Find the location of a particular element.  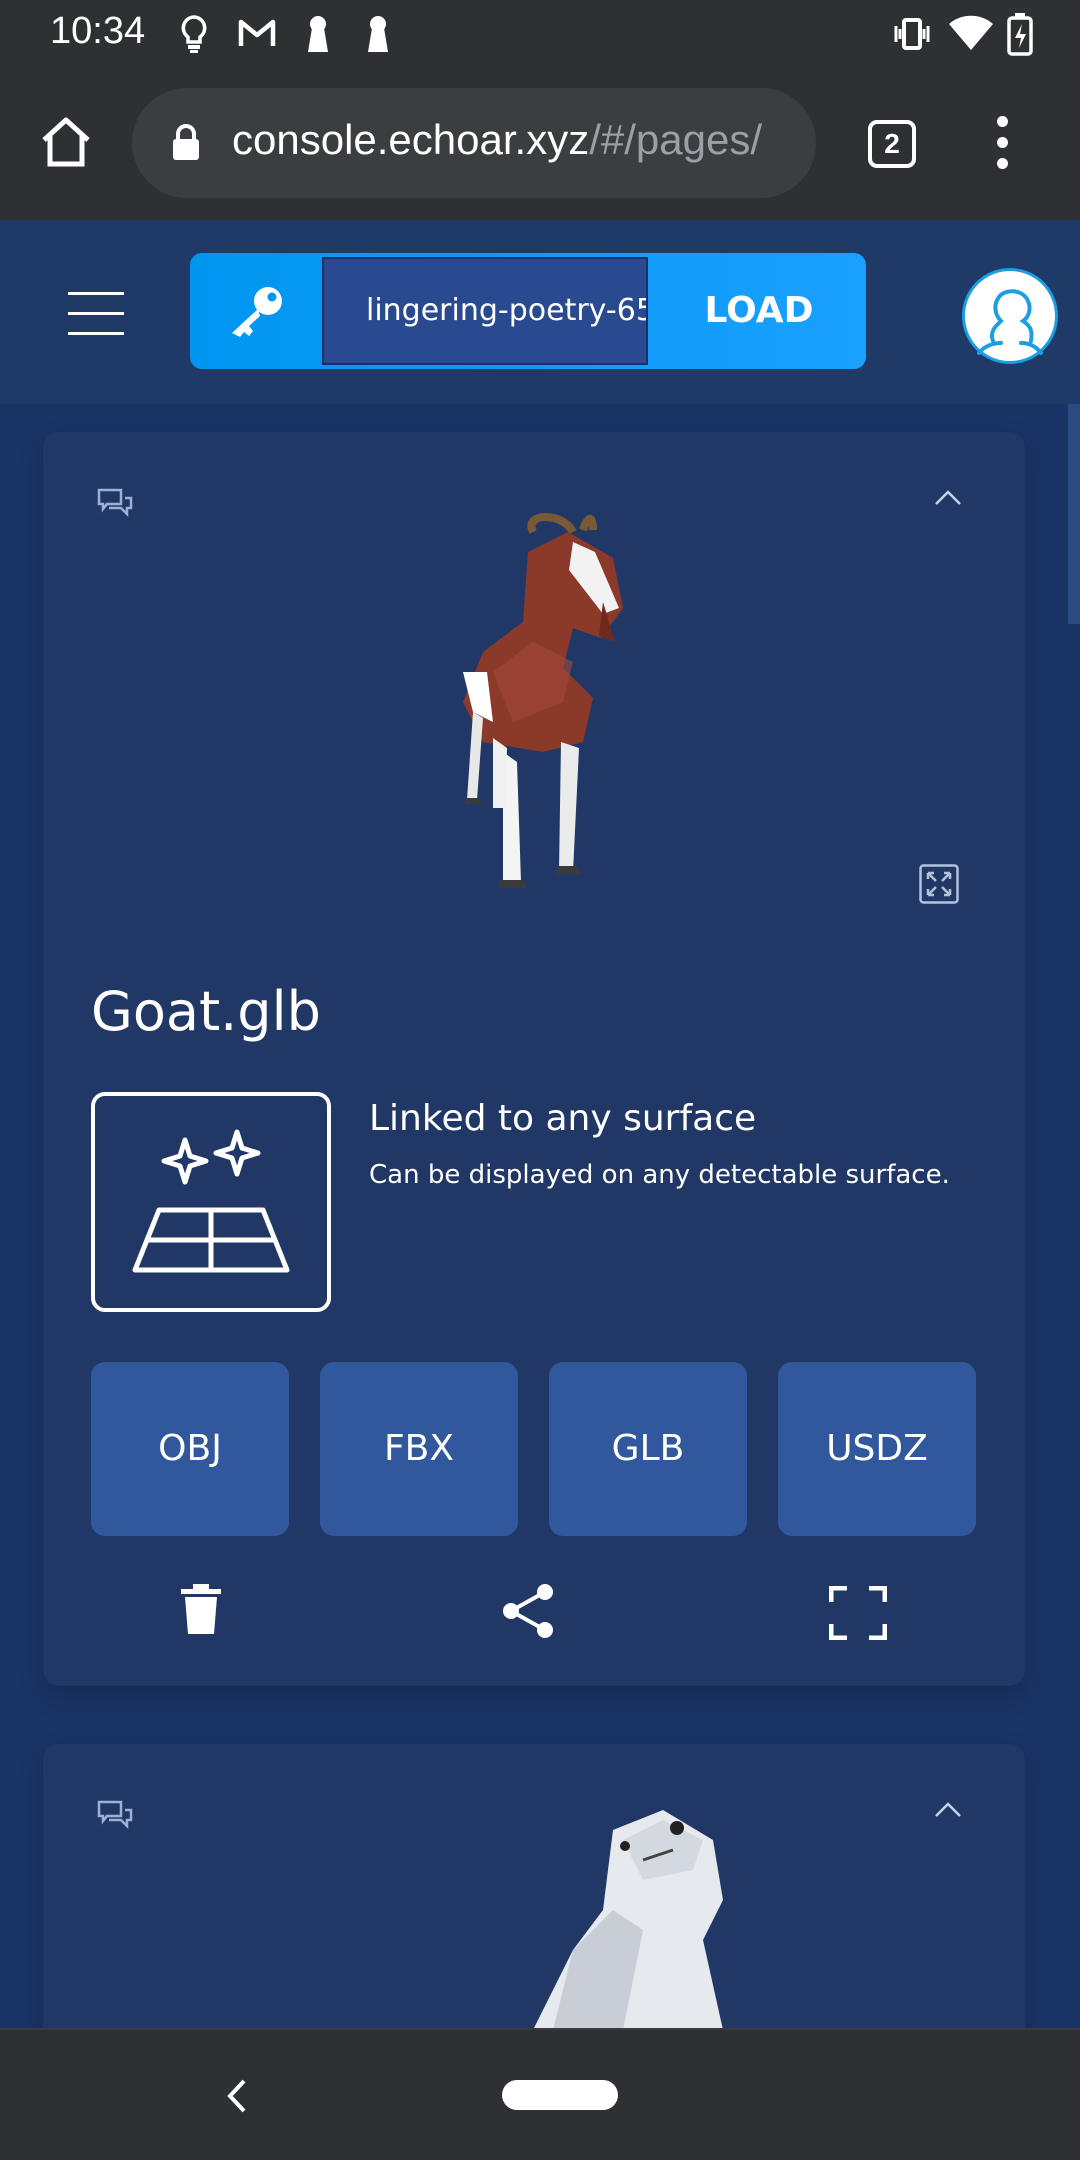

scrollbar is located at coordinates (1074, 514).